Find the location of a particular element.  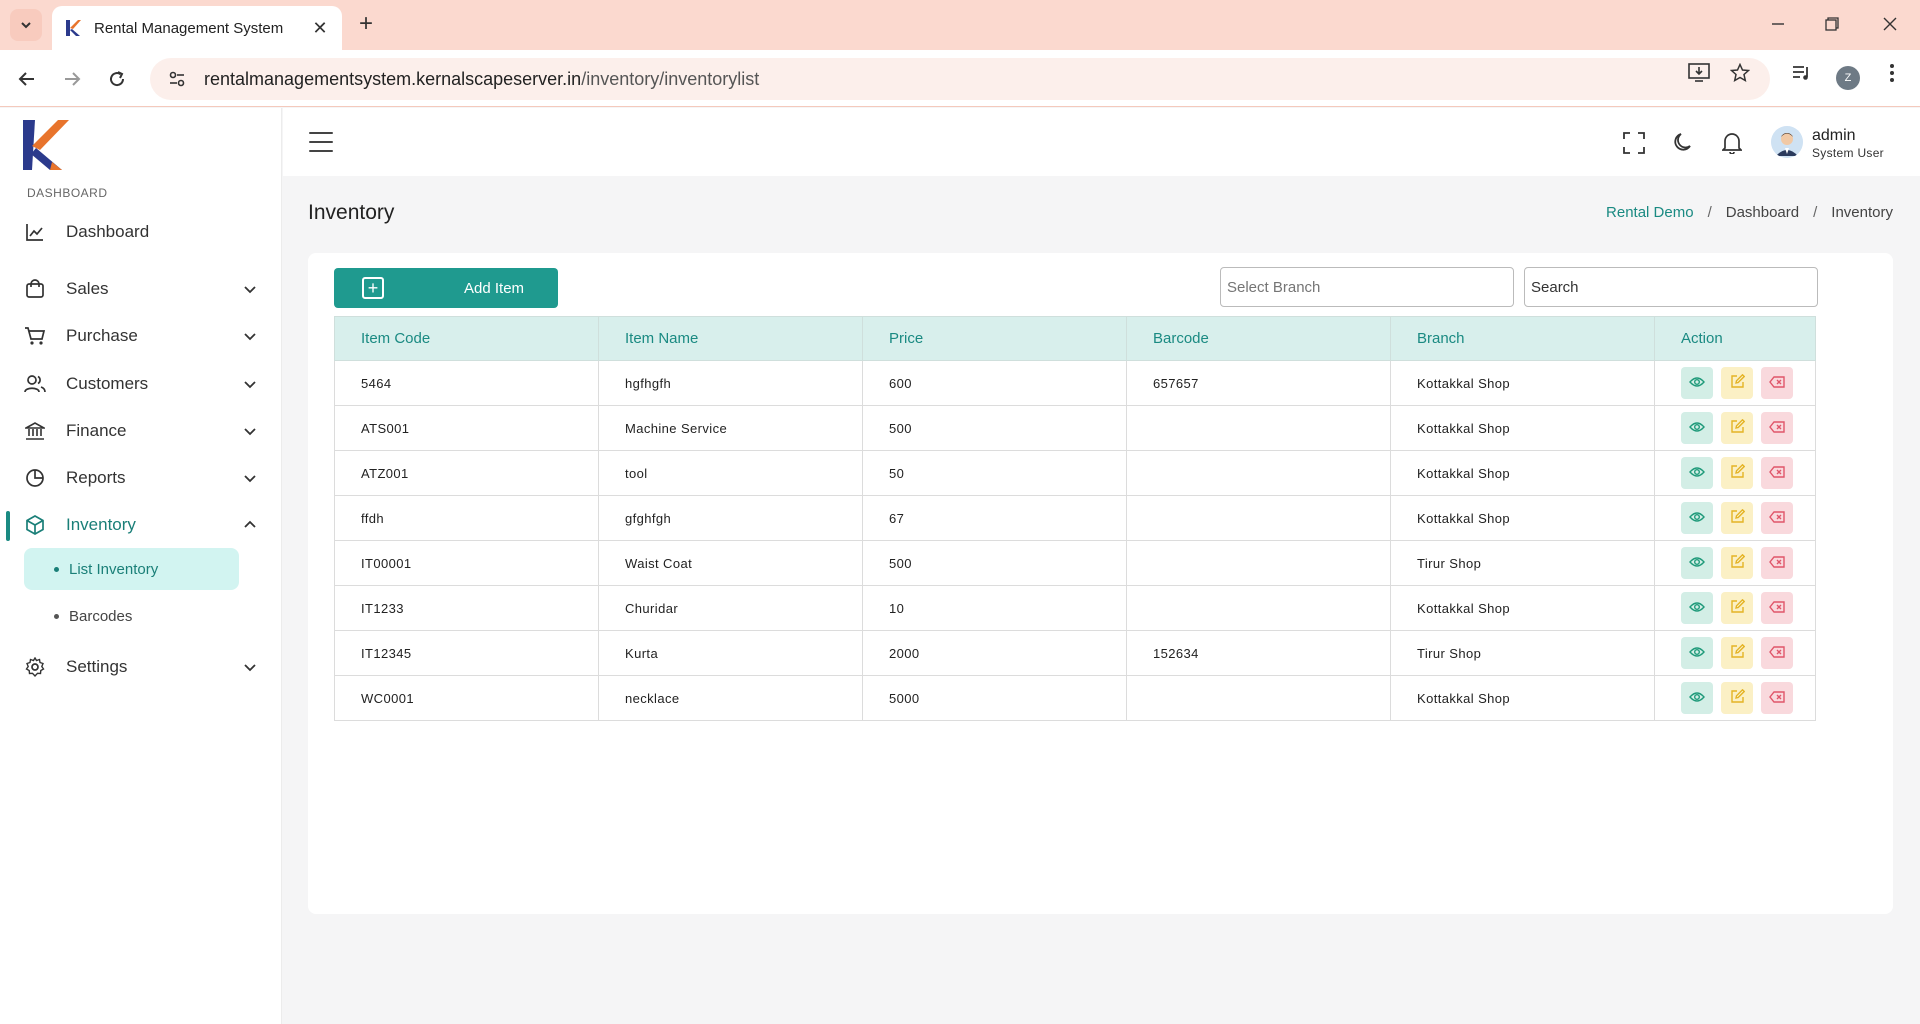

sidebar-item-label: Purchase is located at coordinates (102, 335).